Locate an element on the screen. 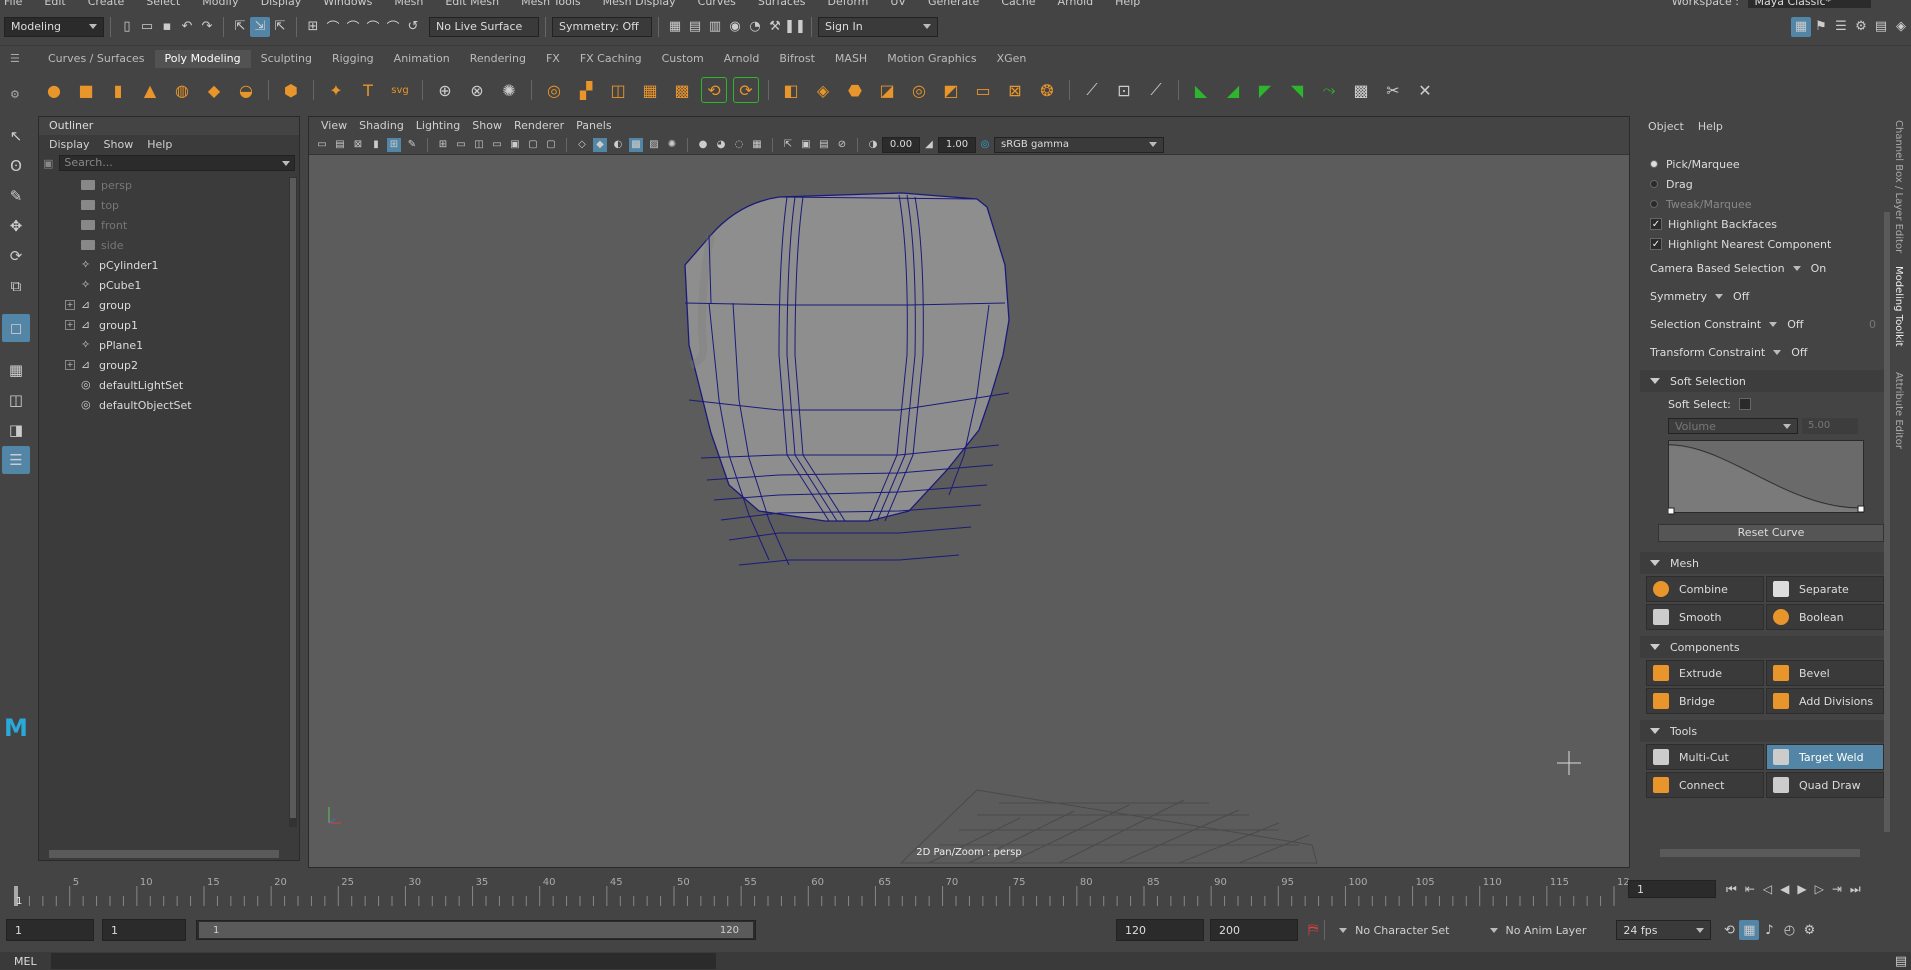 This screenshot has width=1911, height=970. remesh-icon: ⟲ is located at coordinates (714, 90).